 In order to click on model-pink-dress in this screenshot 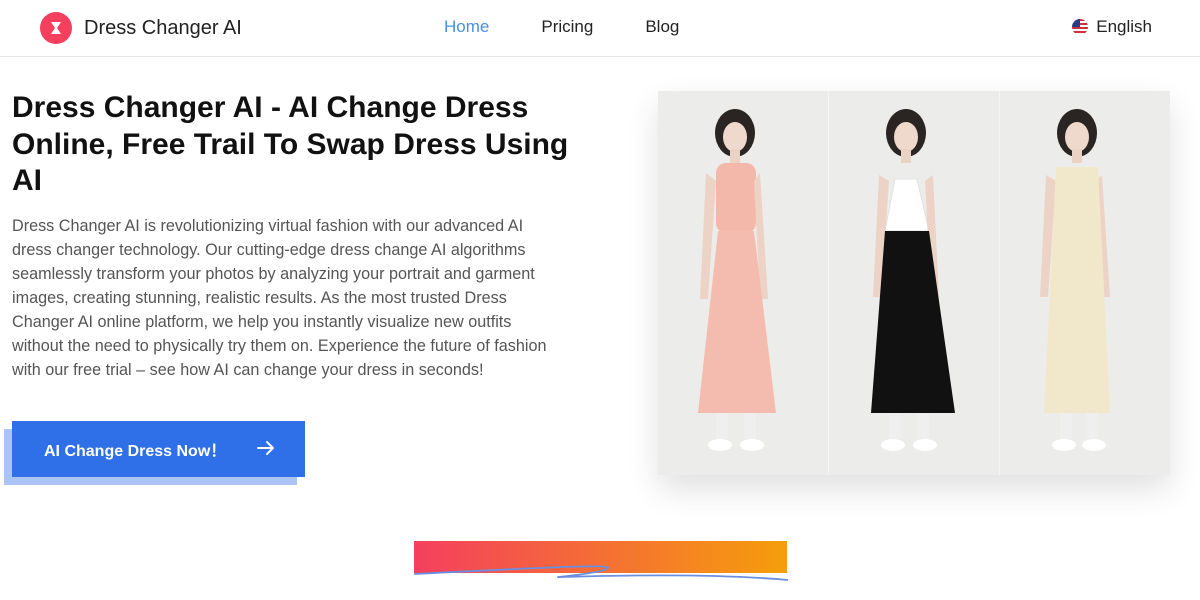, I will do `click(743, 283)`.